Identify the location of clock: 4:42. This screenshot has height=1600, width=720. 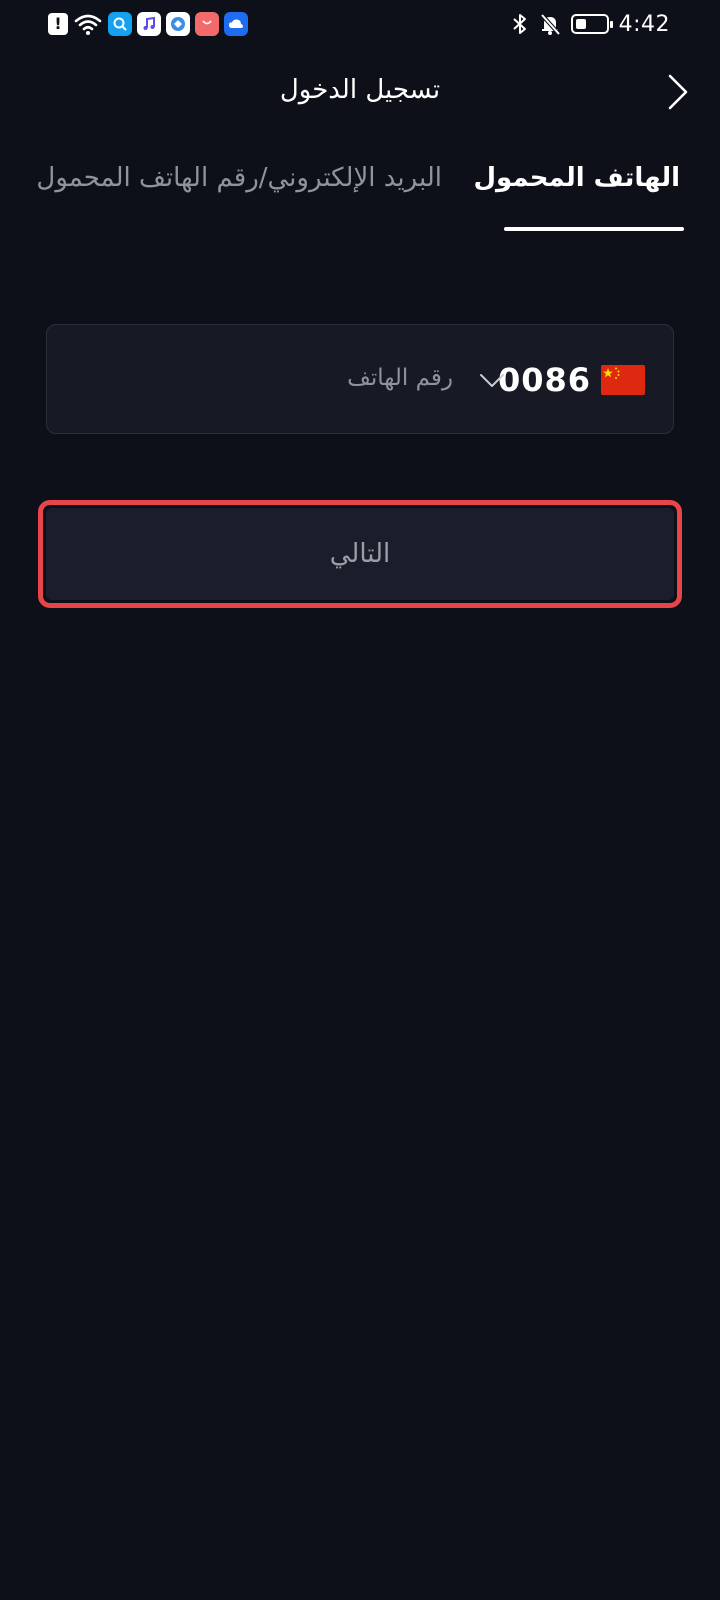
(644, 24).